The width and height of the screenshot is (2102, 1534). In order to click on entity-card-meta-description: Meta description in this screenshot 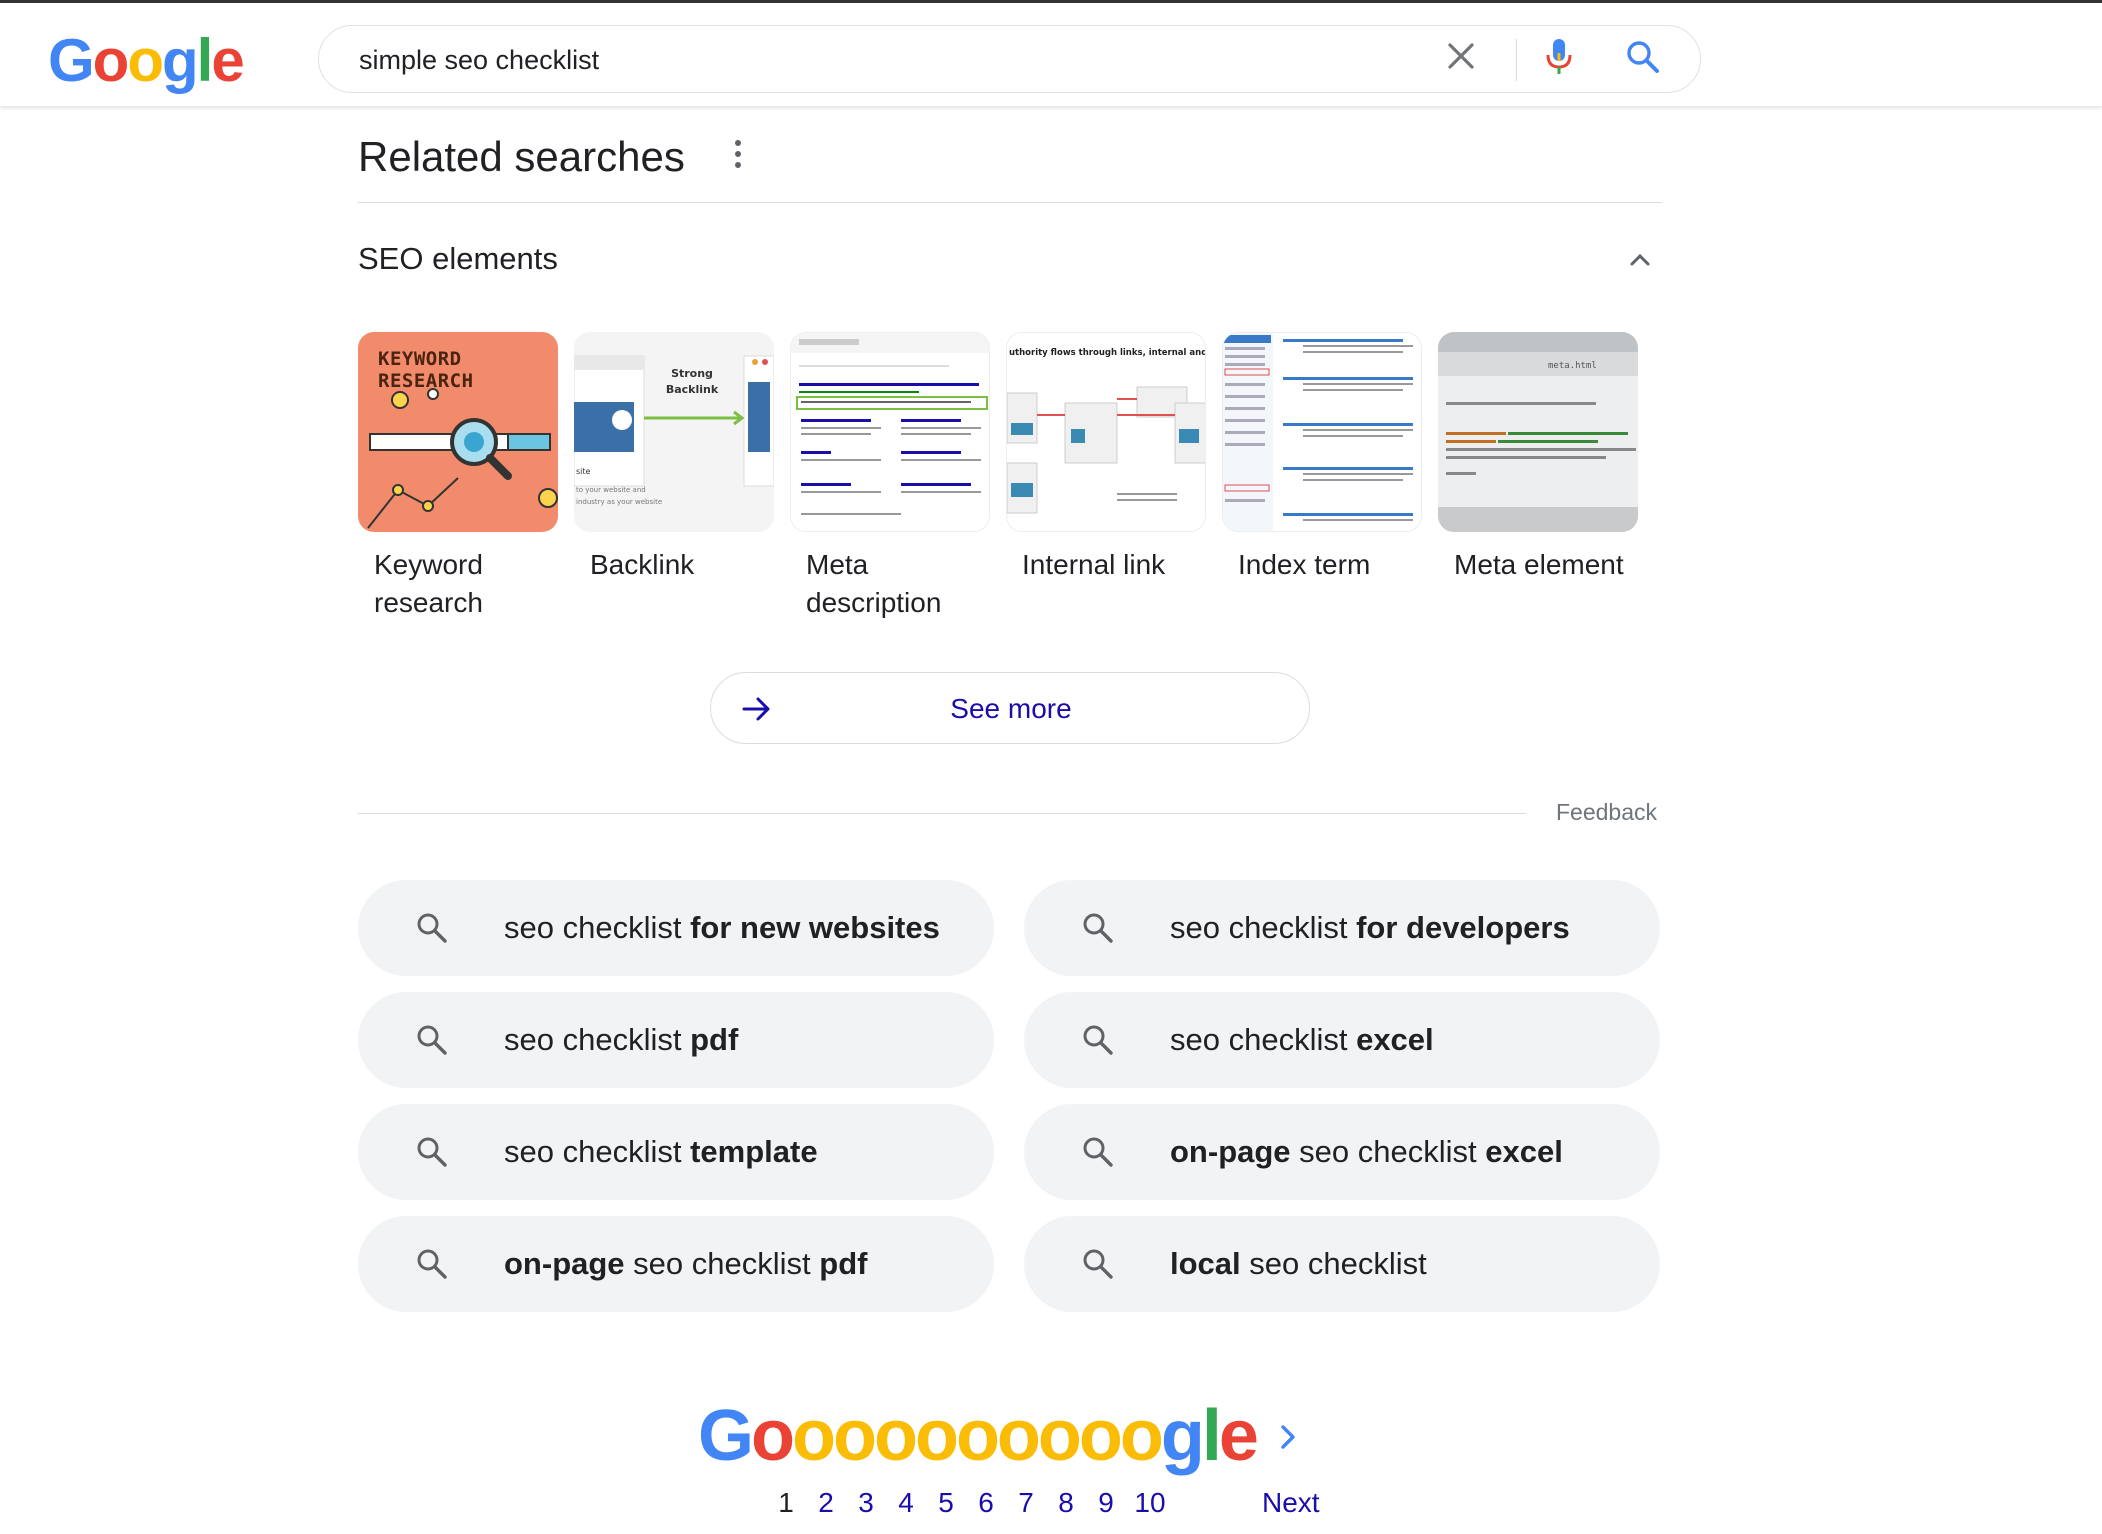, I will do `click(890, 477)`.